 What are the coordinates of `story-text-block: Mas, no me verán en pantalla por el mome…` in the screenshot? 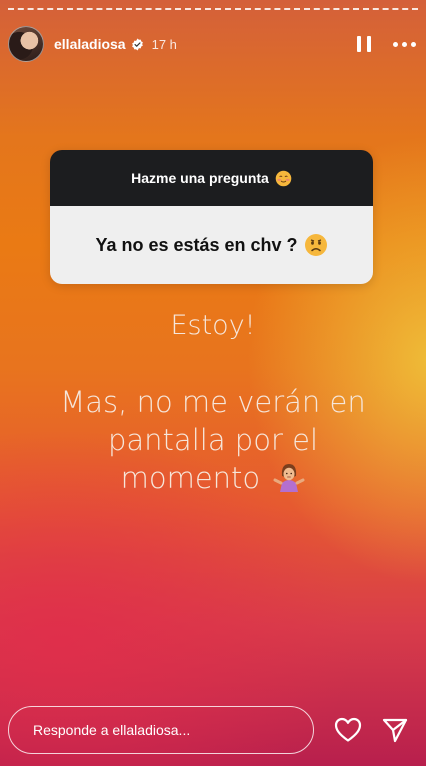 It's located at (213, 440).